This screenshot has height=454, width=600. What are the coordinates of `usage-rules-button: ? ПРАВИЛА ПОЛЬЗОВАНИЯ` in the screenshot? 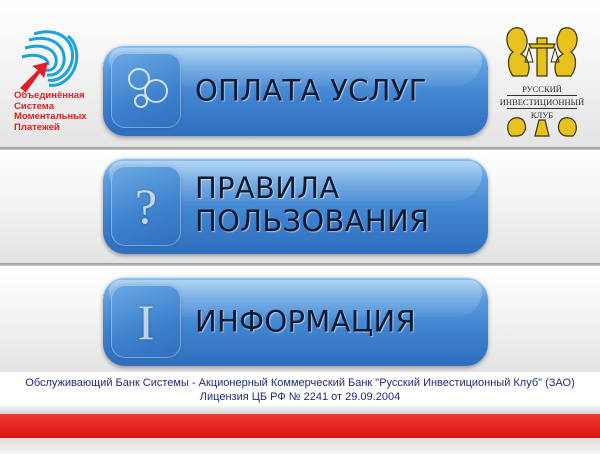 It's located at (295, 206).